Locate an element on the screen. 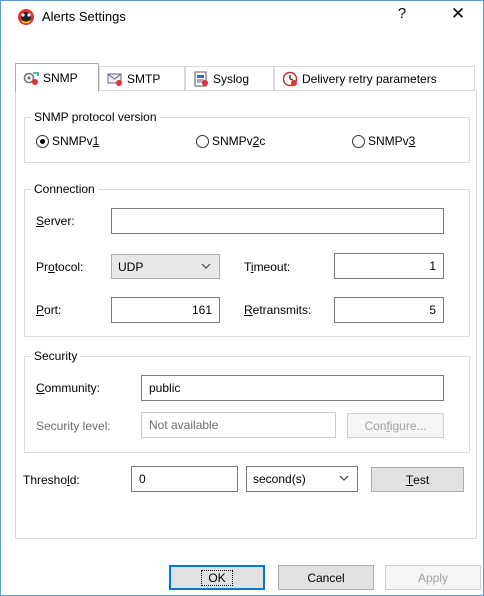  radio-snmpv3: SNMPv3 is located at coordinates (383, 141).